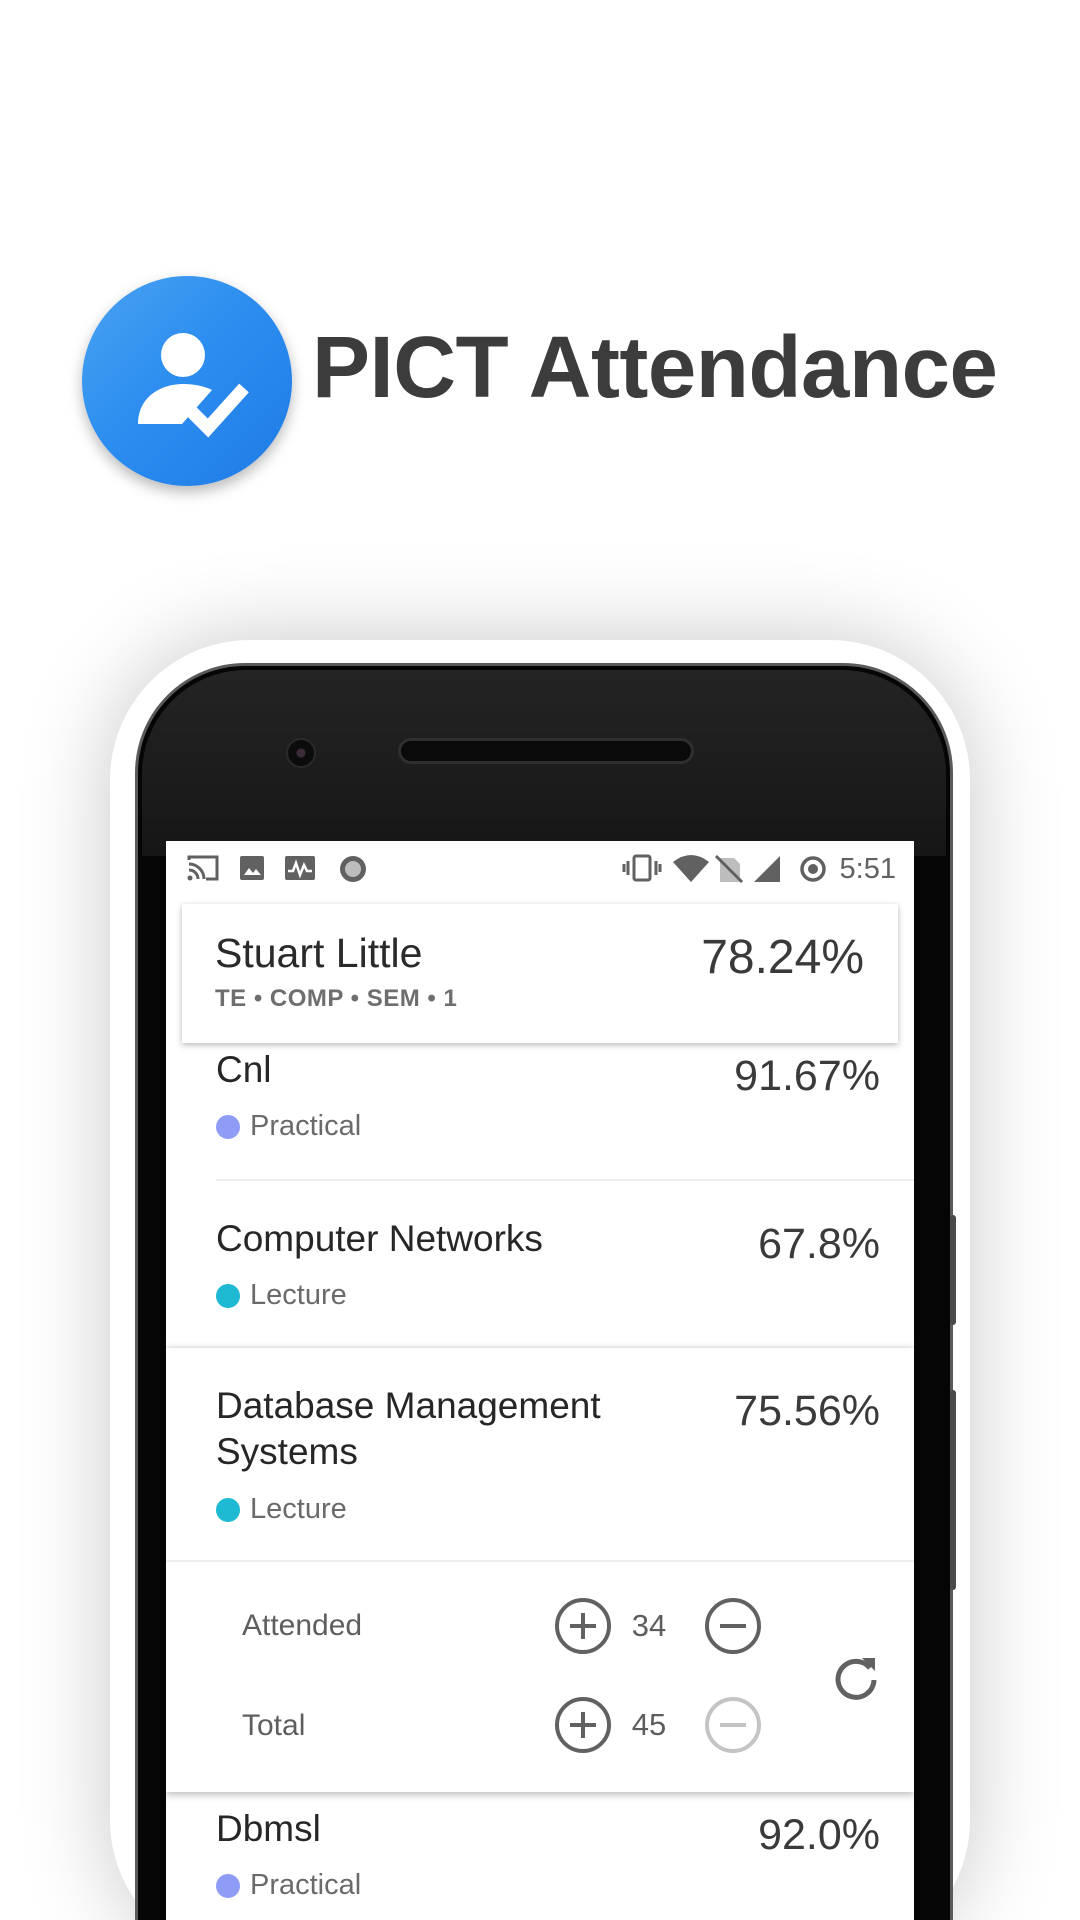  Describe the element at coordinates (807, 1076) in the screenshot. I see `subject-percent: 91.67%` at that location.